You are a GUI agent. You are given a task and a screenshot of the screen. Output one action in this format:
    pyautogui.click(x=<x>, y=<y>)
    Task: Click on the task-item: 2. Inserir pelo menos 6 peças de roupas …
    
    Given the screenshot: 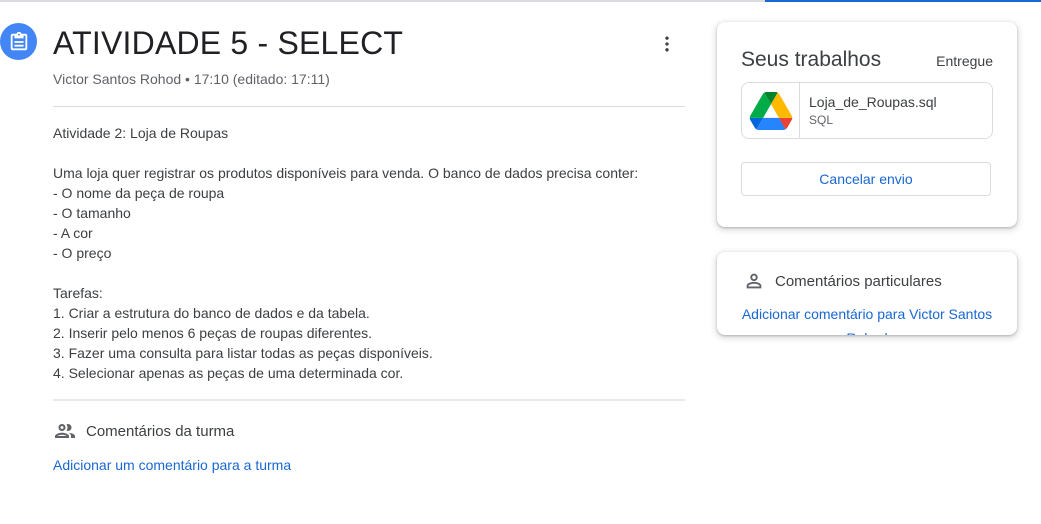 What is the action you would take?
    pyautogui.click(x=213, y=333)
    